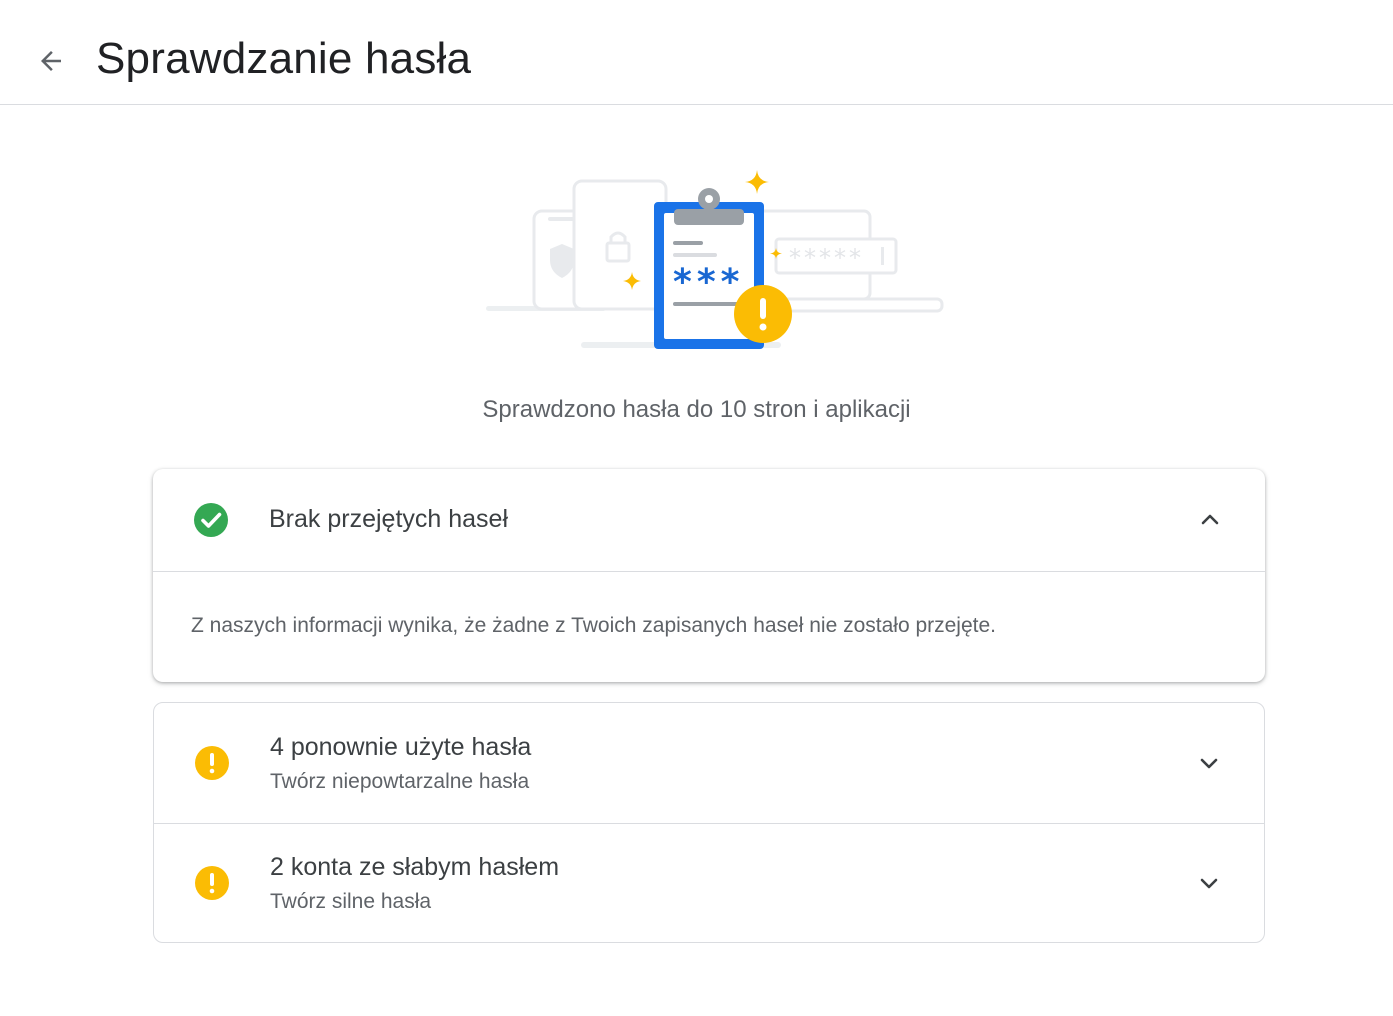 This screenshot has width=1393, height=1016. I want to click on illustration-password-field: *****, so click(826, 258).